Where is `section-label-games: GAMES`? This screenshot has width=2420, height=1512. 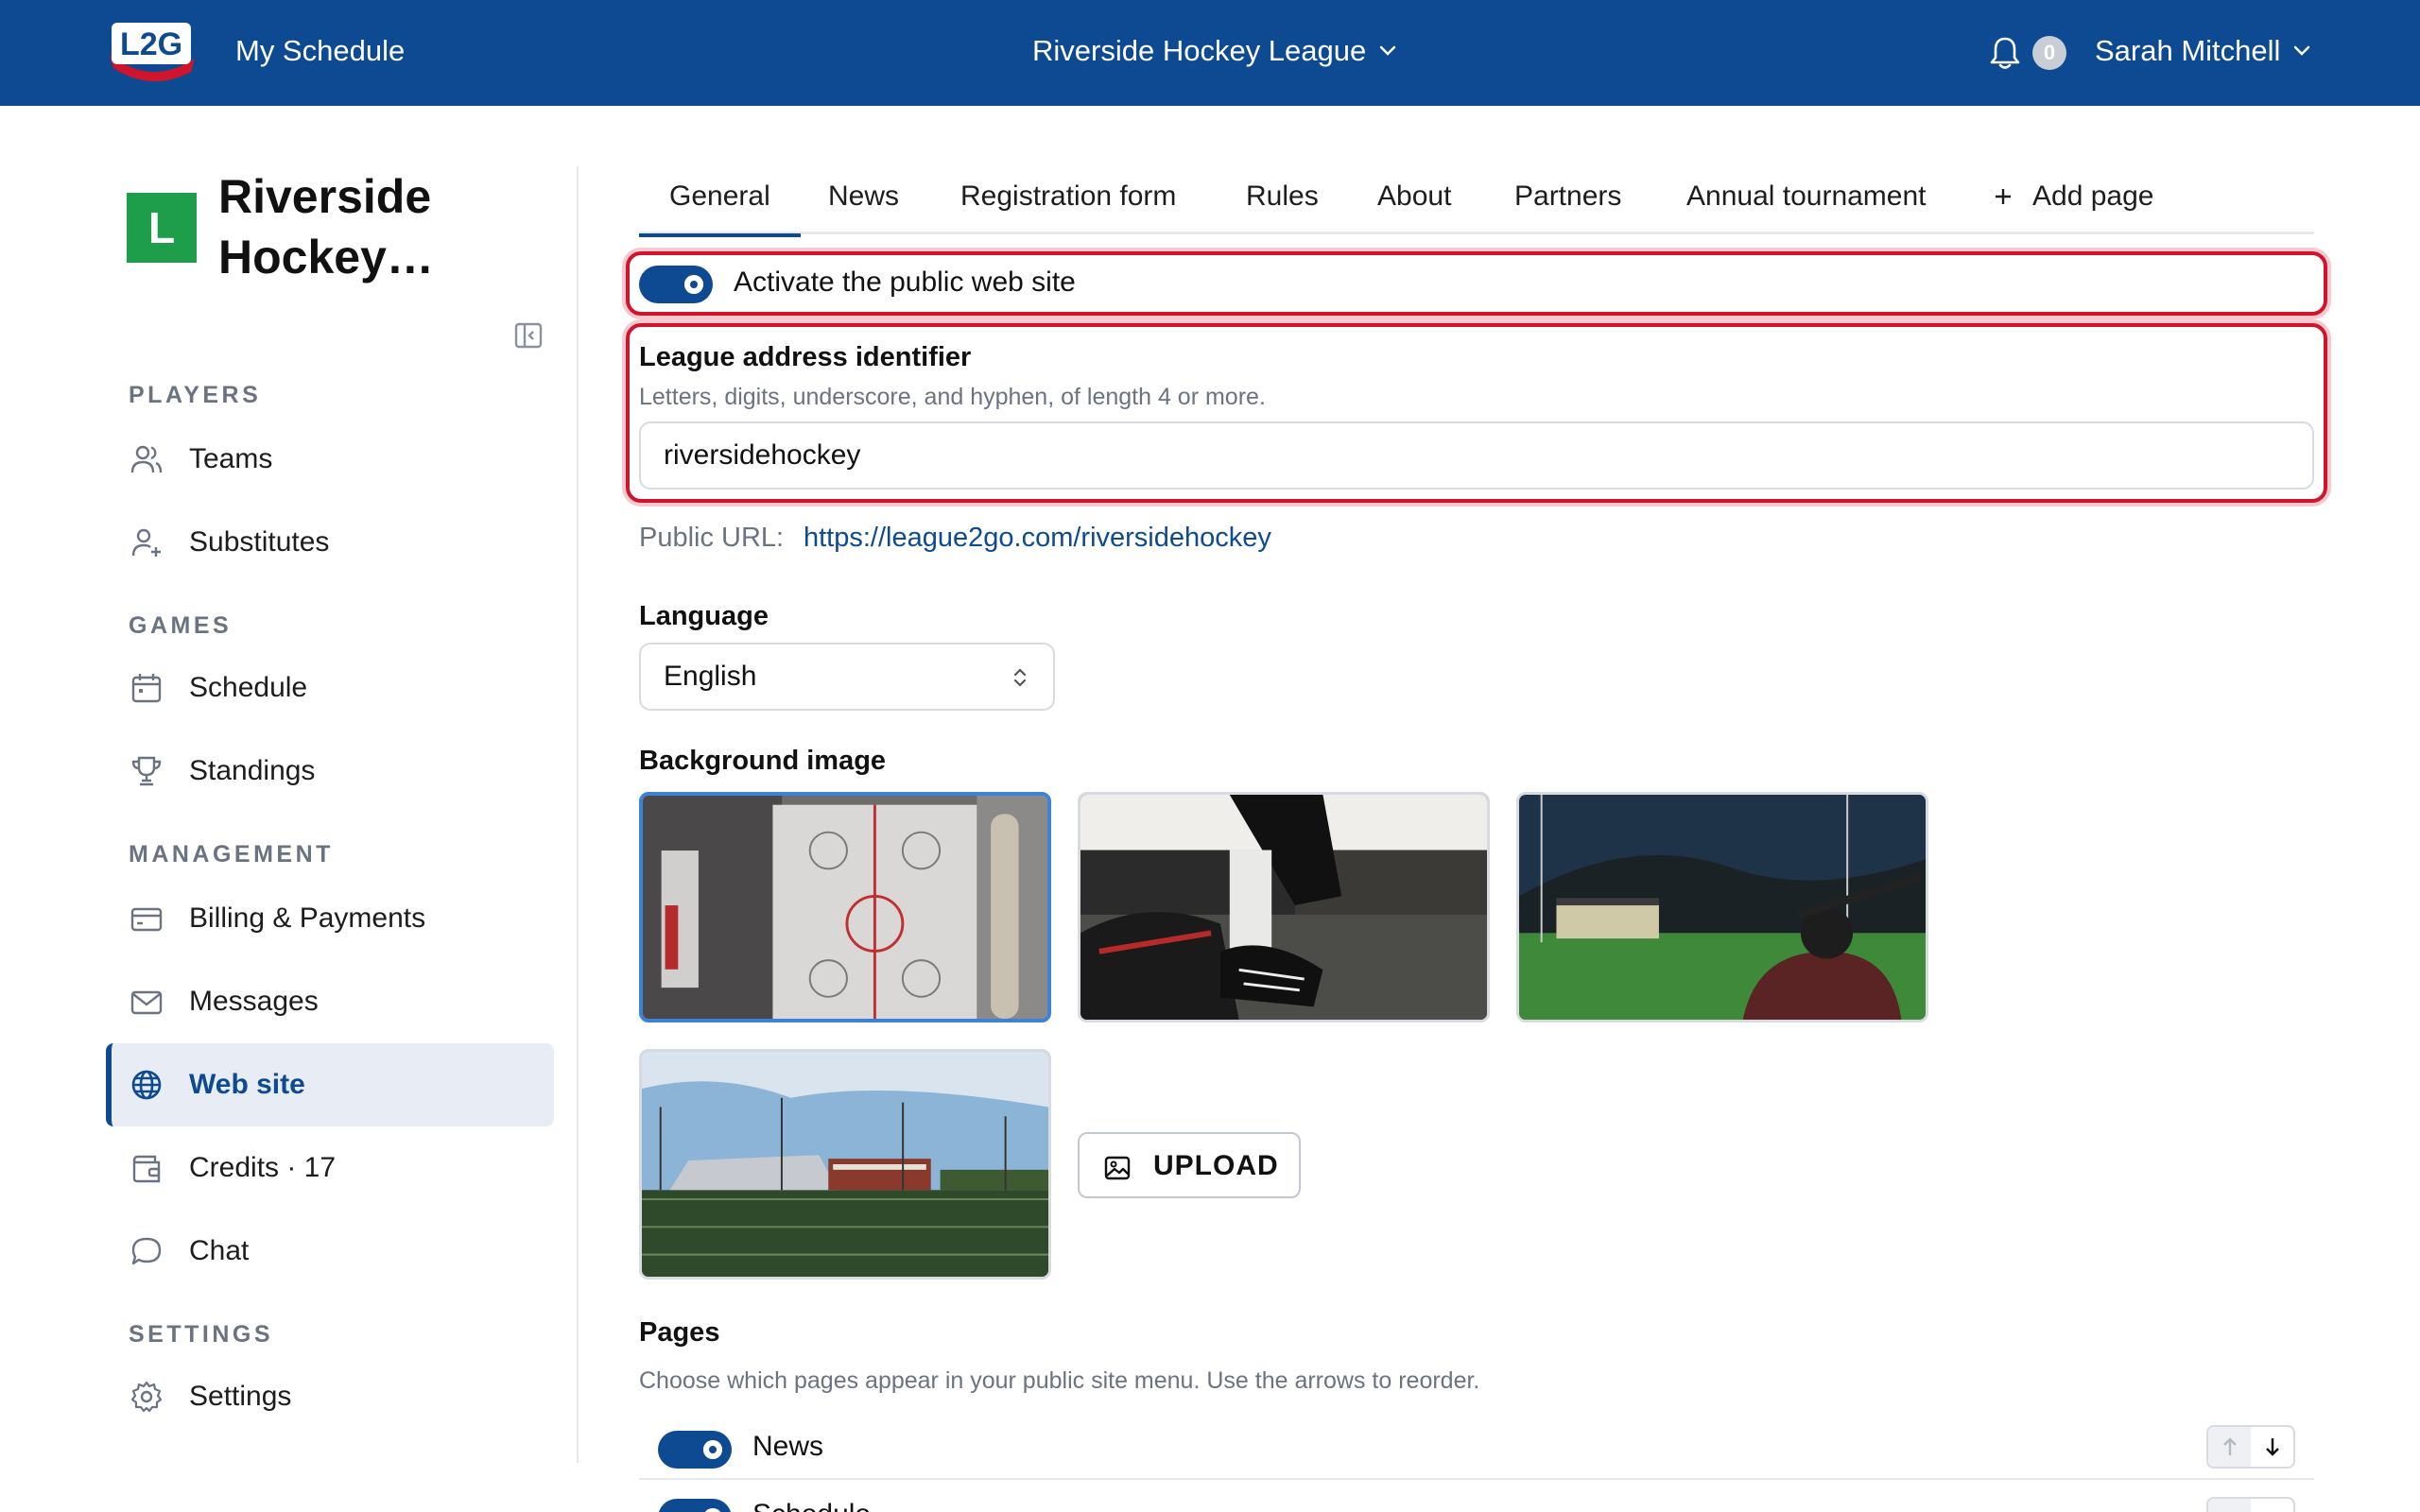
section-label-games: GAMES is located at coordinates (181, 625).